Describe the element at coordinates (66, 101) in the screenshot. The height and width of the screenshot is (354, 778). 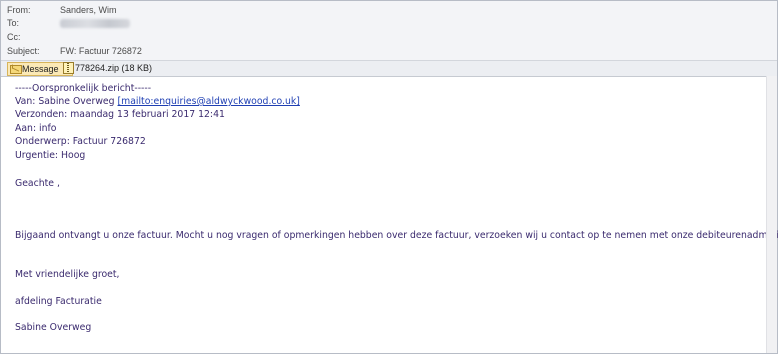
I see `van-text: Van: Sabine Overweg` at that location.